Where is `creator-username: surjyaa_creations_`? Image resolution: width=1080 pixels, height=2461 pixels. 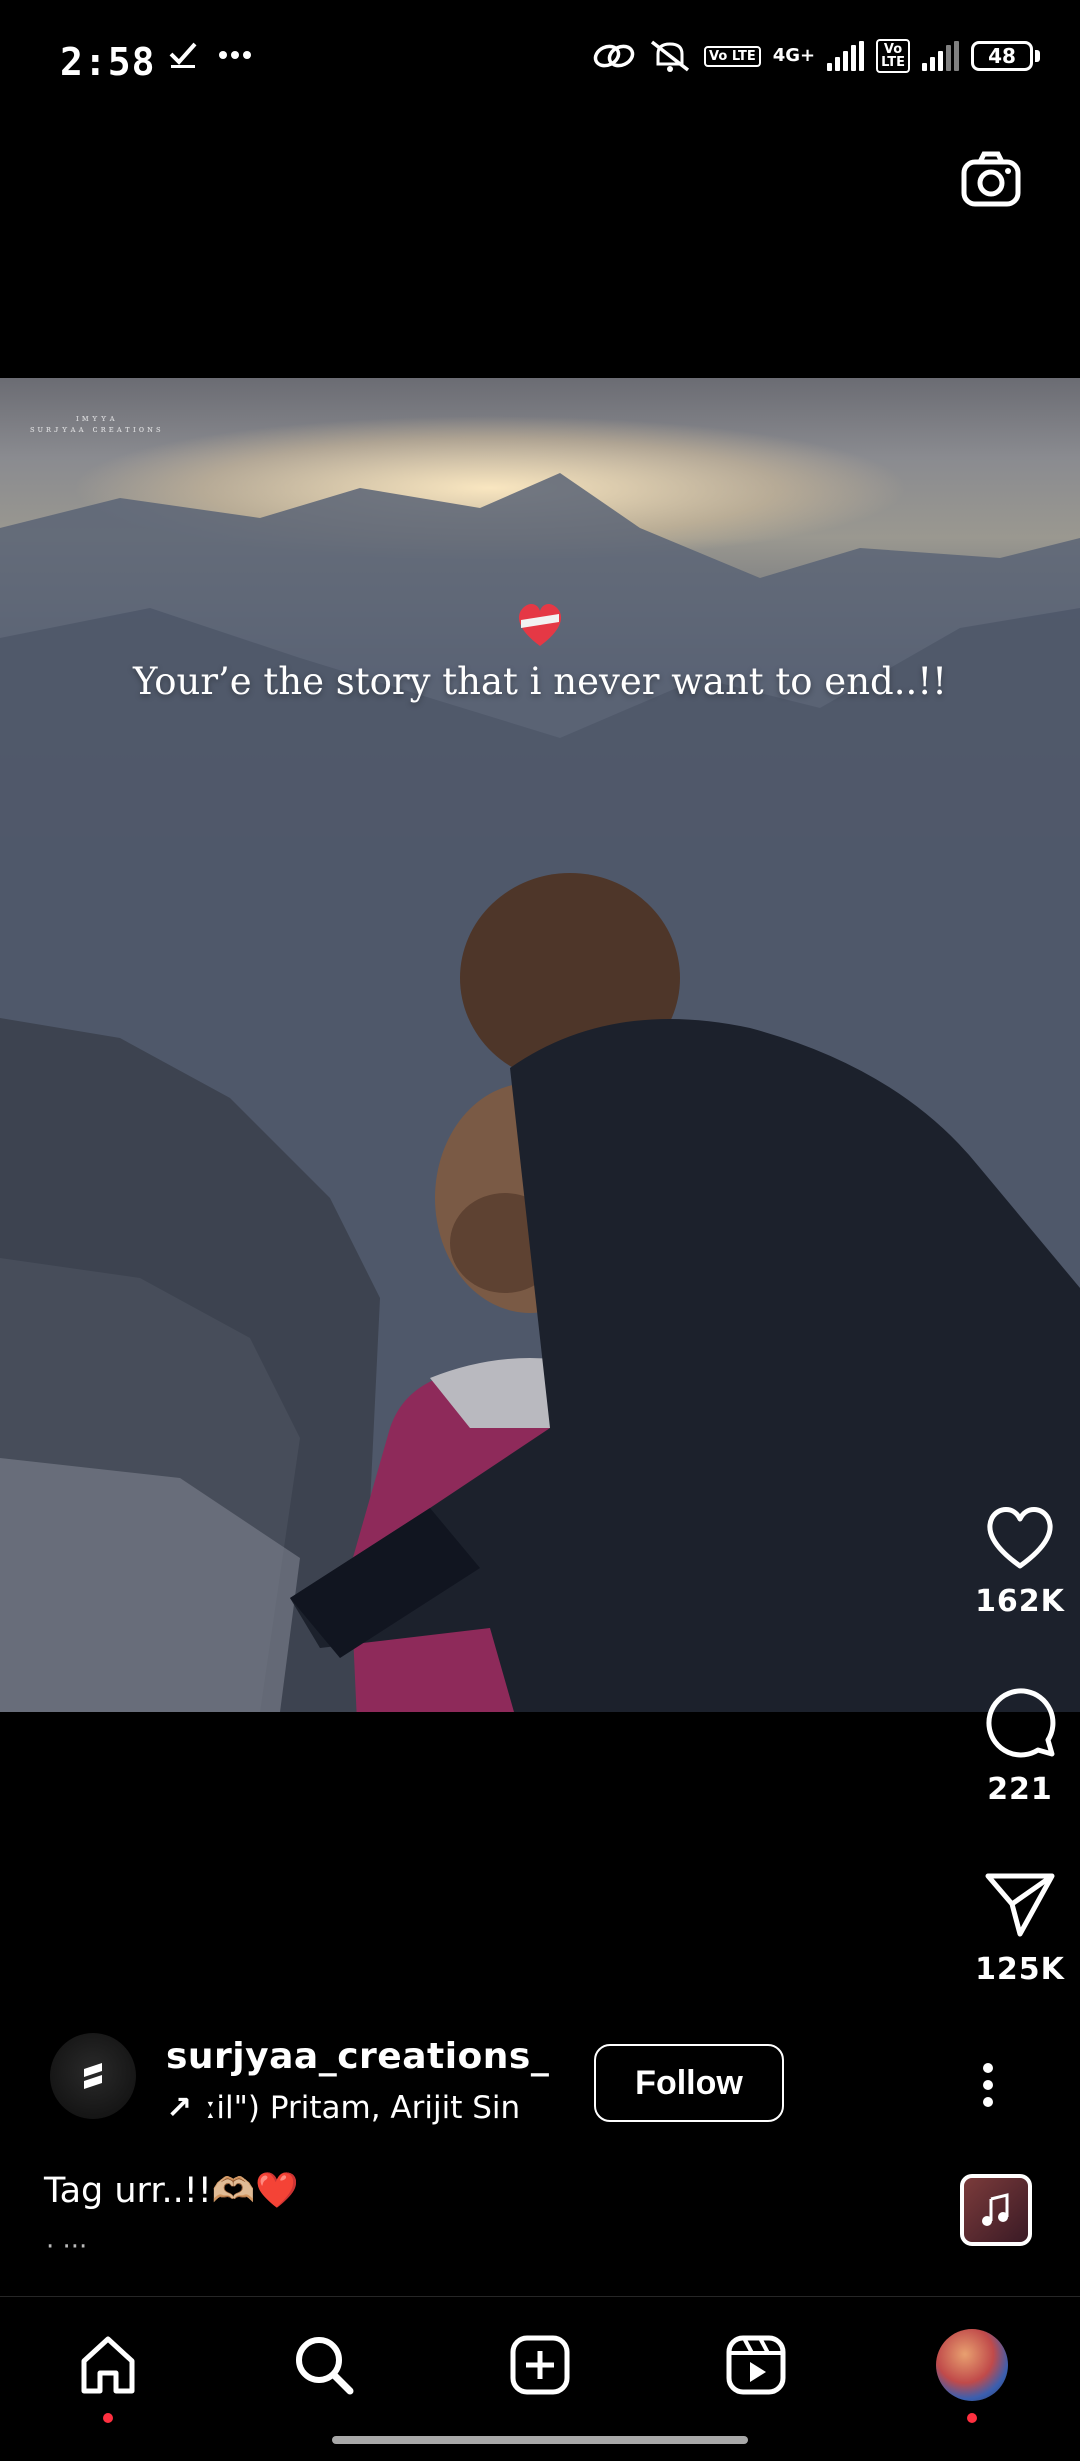 creator-username: surjyaa_creations_ is located at coordinates (357, 2056).